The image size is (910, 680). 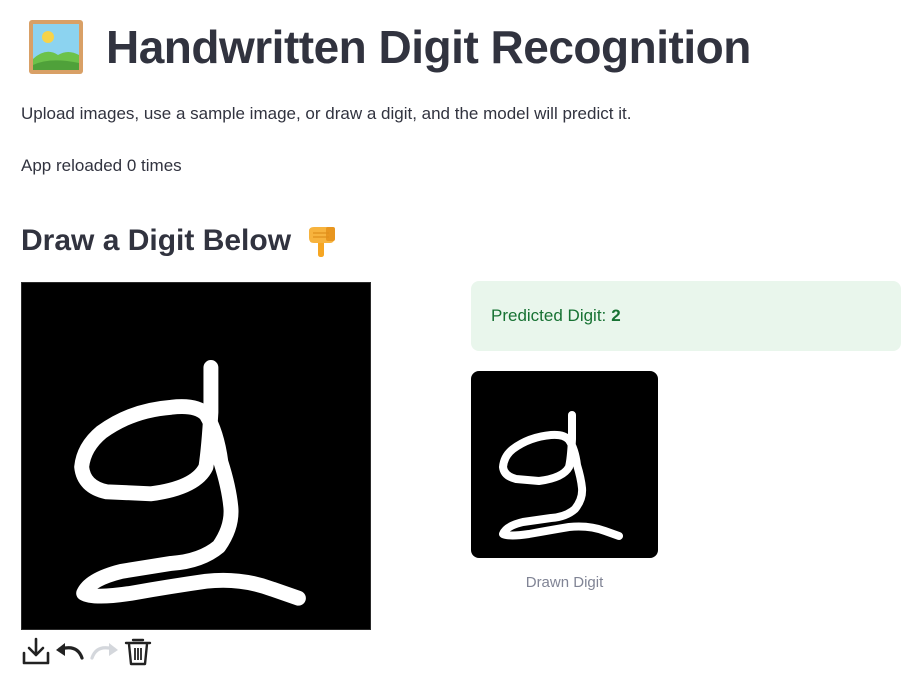 I want to click on canvas-stroke-layer, so click(x=190, y=483).